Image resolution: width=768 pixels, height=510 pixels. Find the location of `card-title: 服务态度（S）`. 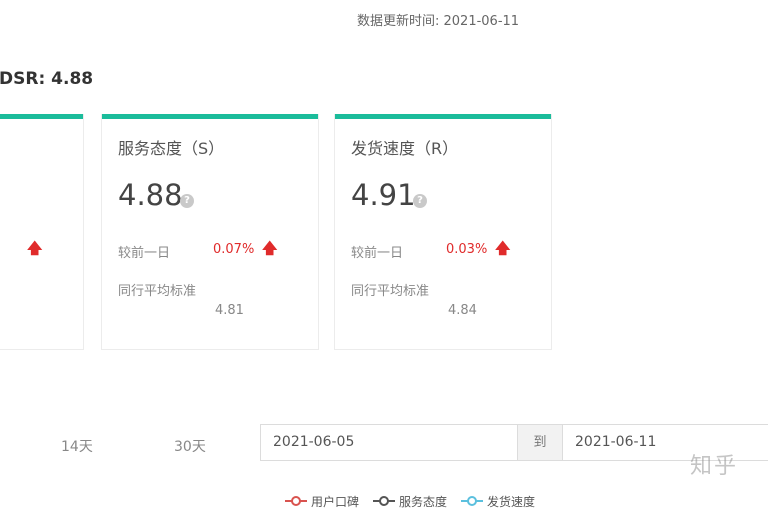

card-title: 服务态度（S） is located at coordinates (171, 148).